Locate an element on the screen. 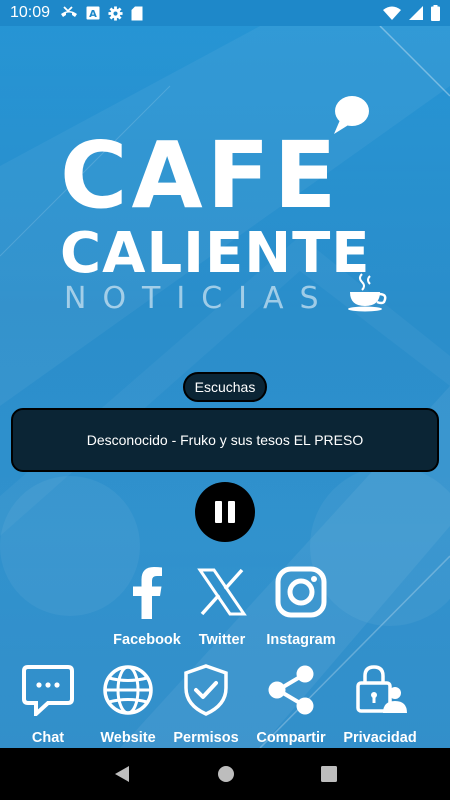 Image resolution: width=450 pixels, height=800 pixels. status-bar: 10:09 A is located at coordinates (225, 13).